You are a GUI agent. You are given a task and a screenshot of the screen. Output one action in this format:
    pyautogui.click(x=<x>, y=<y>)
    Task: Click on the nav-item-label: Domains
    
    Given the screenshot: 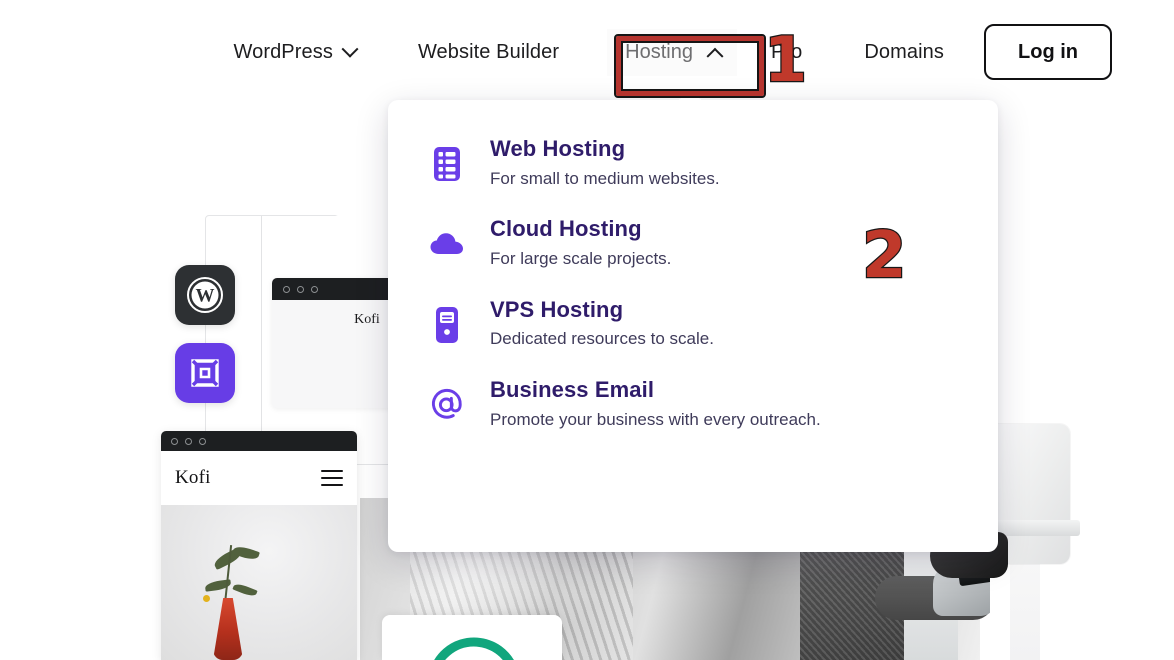 What is the action you would take?
    pyautogui.click(x=904, y=51)
    